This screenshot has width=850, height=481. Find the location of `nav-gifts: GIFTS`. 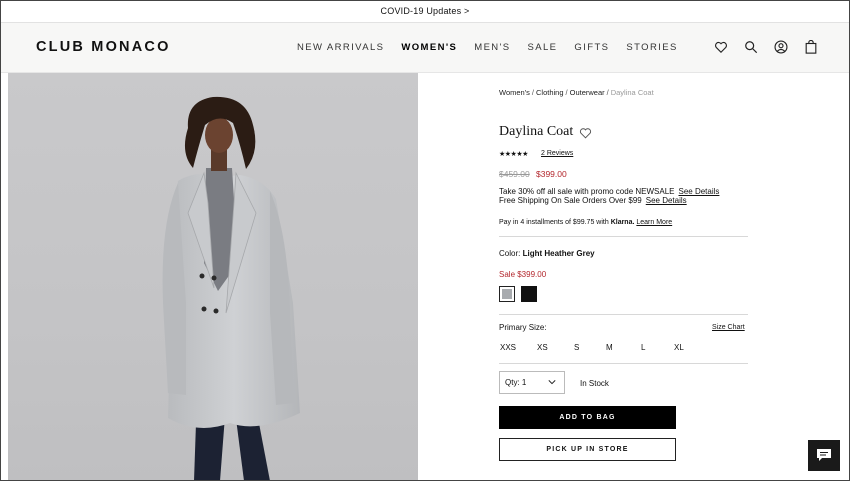

nav-gifts: GIFTS is located at coordinates (591, 47).